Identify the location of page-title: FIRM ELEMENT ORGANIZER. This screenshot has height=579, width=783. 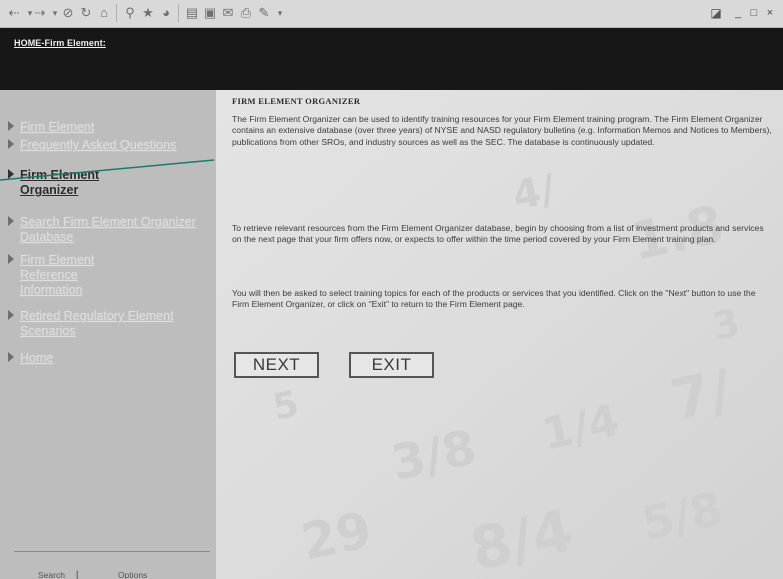
(296, 101).